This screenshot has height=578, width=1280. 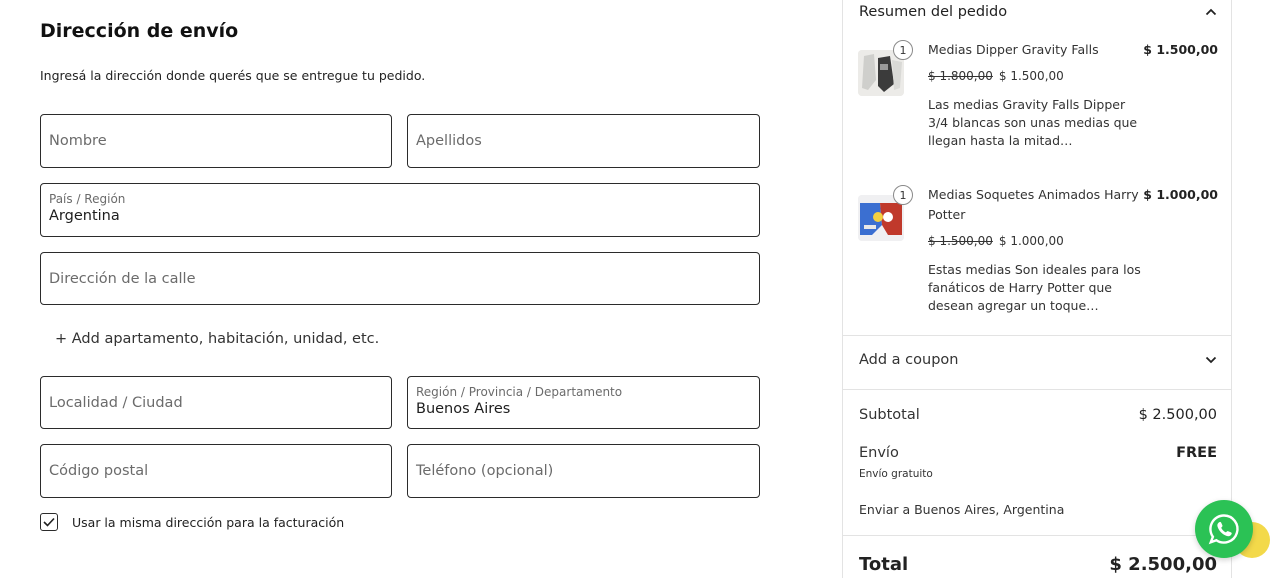 What do you see at coordinates (1033, 204) in the screenshot?
I see `item-name: Medias Soquetes Animados Harry Potter` at bounding box center [1033, 204].